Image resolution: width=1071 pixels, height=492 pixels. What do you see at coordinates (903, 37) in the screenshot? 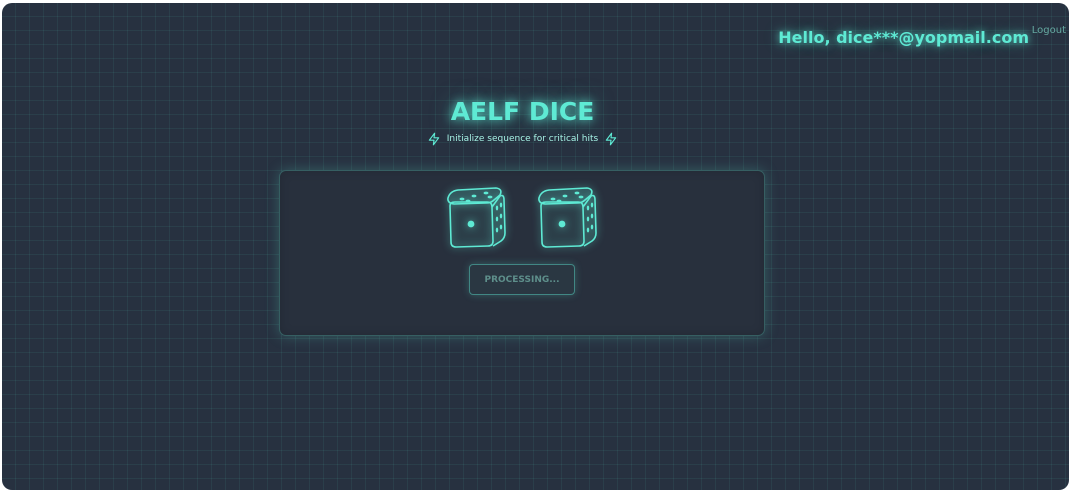
I see `user-greeting: Hello, dice***@yopmail.com` at bounding box center [903, 37].